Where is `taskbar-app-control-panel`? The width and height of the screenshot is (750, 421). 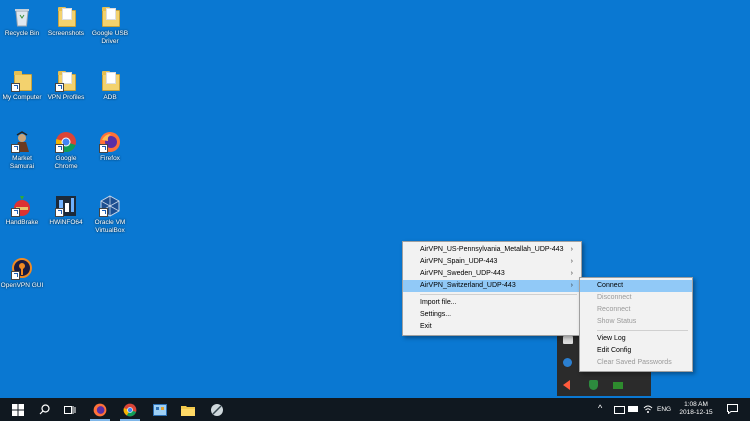 taskbar-app-control-panel is located at coordinates (160, 409).